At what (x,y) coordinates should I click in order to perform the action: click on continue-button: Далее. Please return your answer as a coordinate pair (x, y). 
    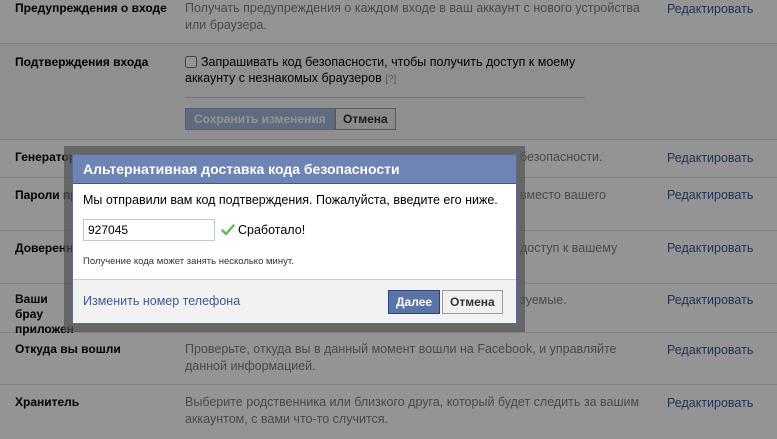
    Looking at the image, I should click on (414, 302).